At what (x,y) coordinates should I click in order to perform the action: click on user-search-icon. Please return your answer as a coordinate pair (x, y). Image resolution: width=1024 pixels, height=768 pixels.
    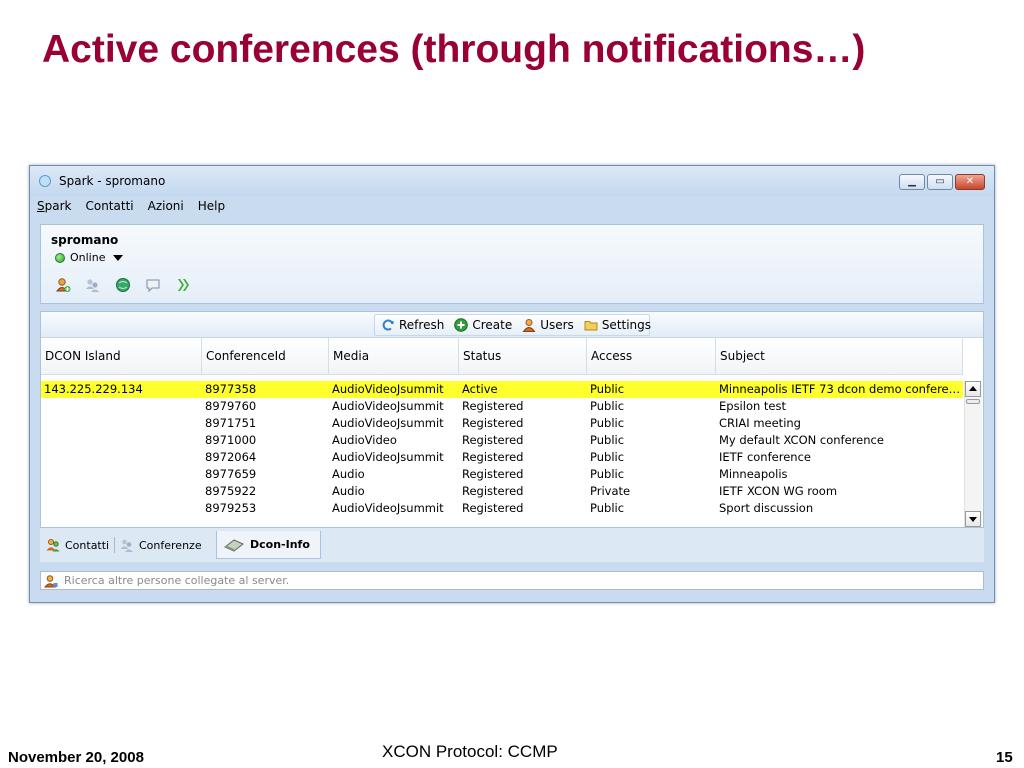
    Looking at the image, I should click on (50, 581).